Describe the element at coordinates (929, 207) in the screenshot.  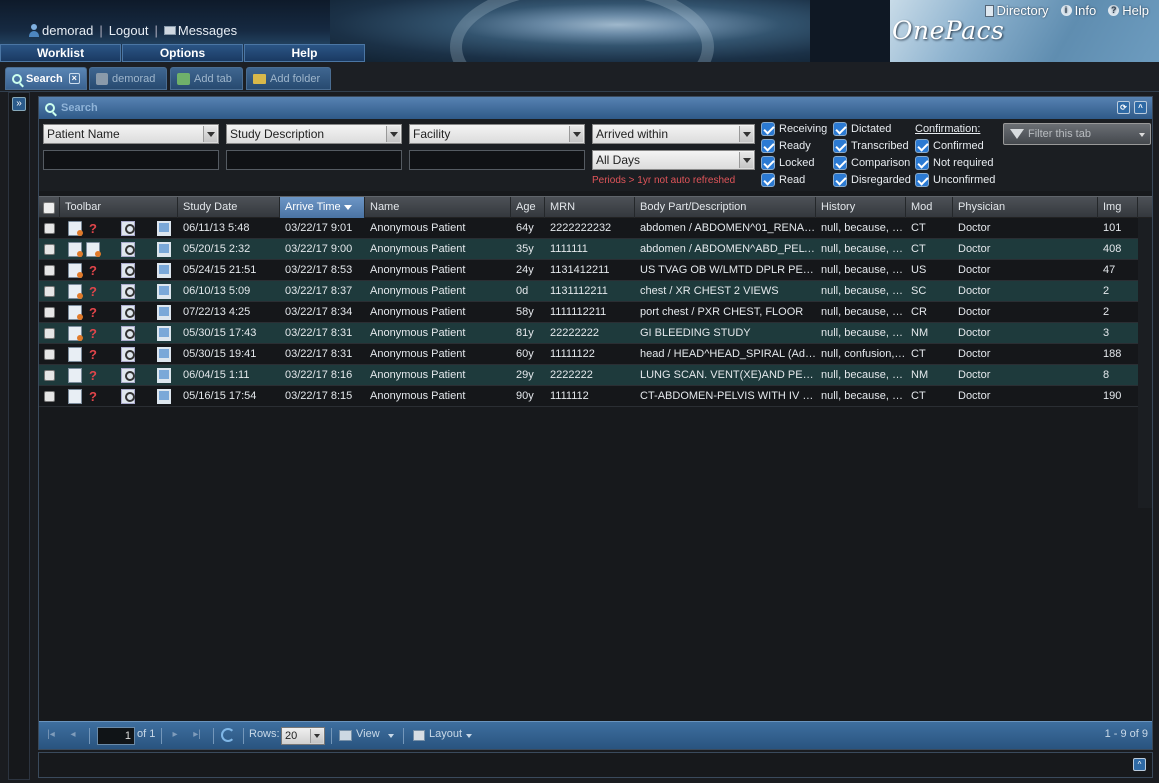
I see `column-mod: Mod` at that location.